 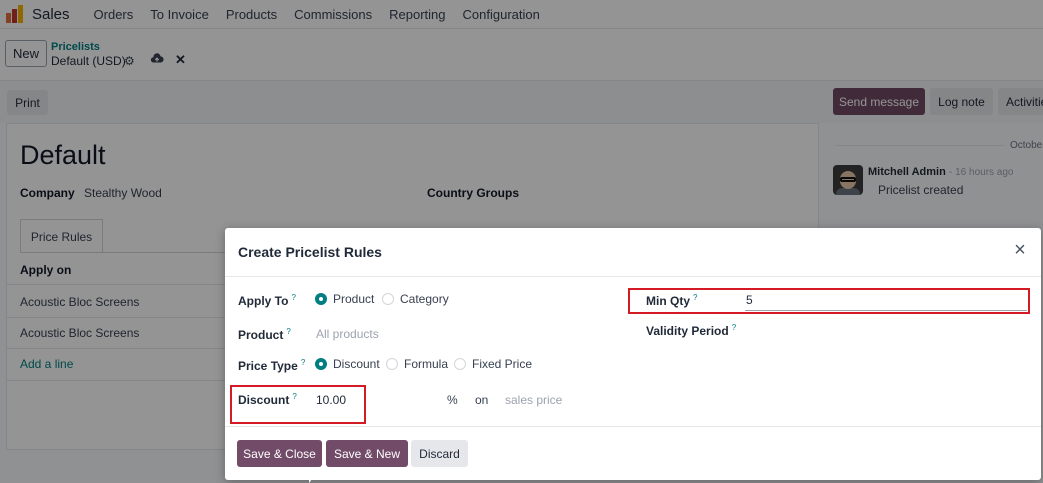 What do you see at coordinates (533, 400) in the screenshot?
I see `discount-base-select: sales price` at bounding box center [533, 400].